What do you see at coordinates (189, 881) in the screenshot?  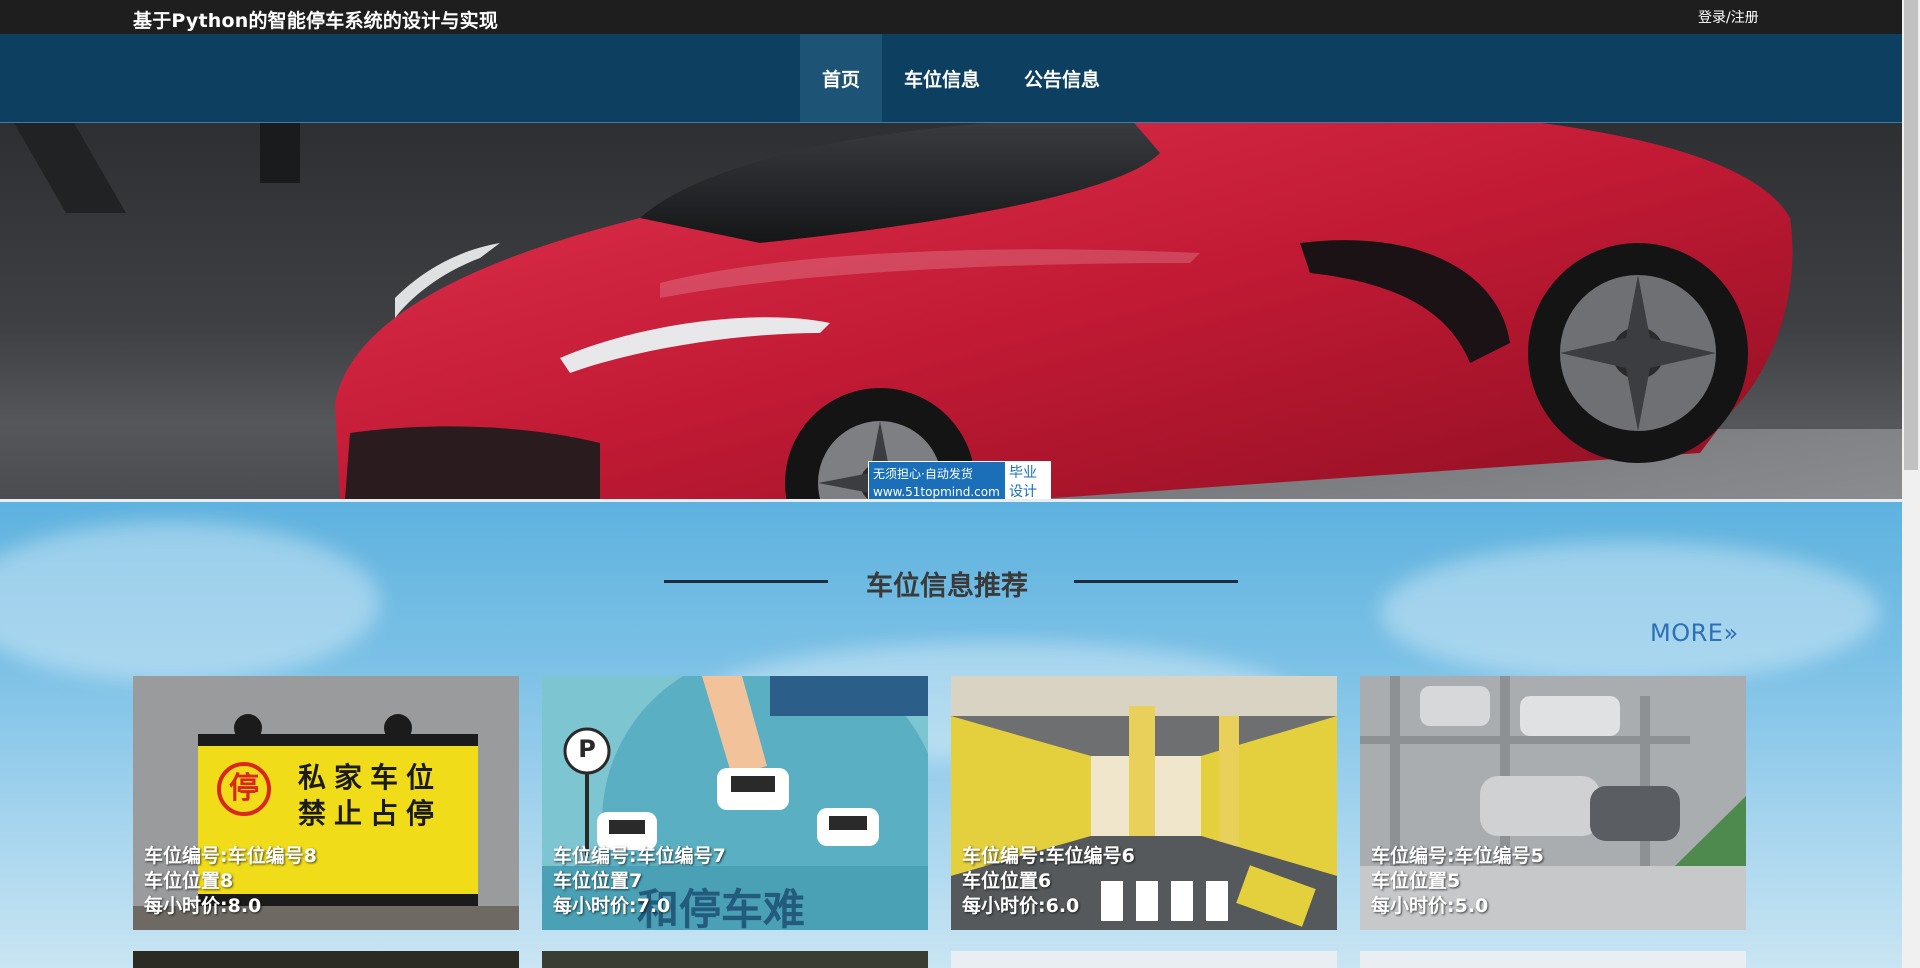 I see `card-space-location: 车位位置8` at bounding box center [189, 881].